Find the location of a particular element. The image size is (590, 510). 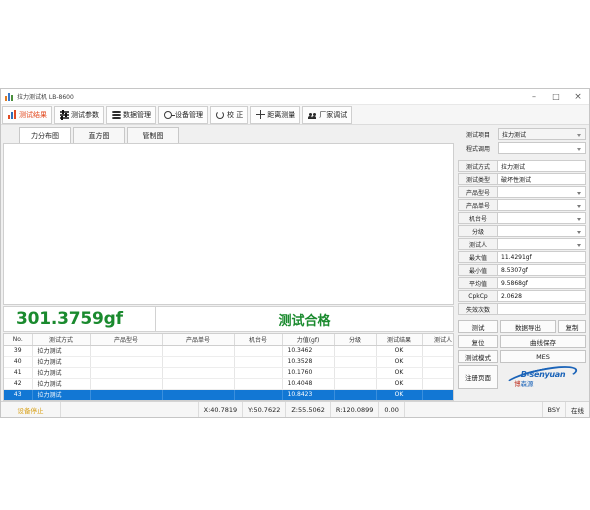

parameter-label: 产品型号 is located at coordinates (478, 192).